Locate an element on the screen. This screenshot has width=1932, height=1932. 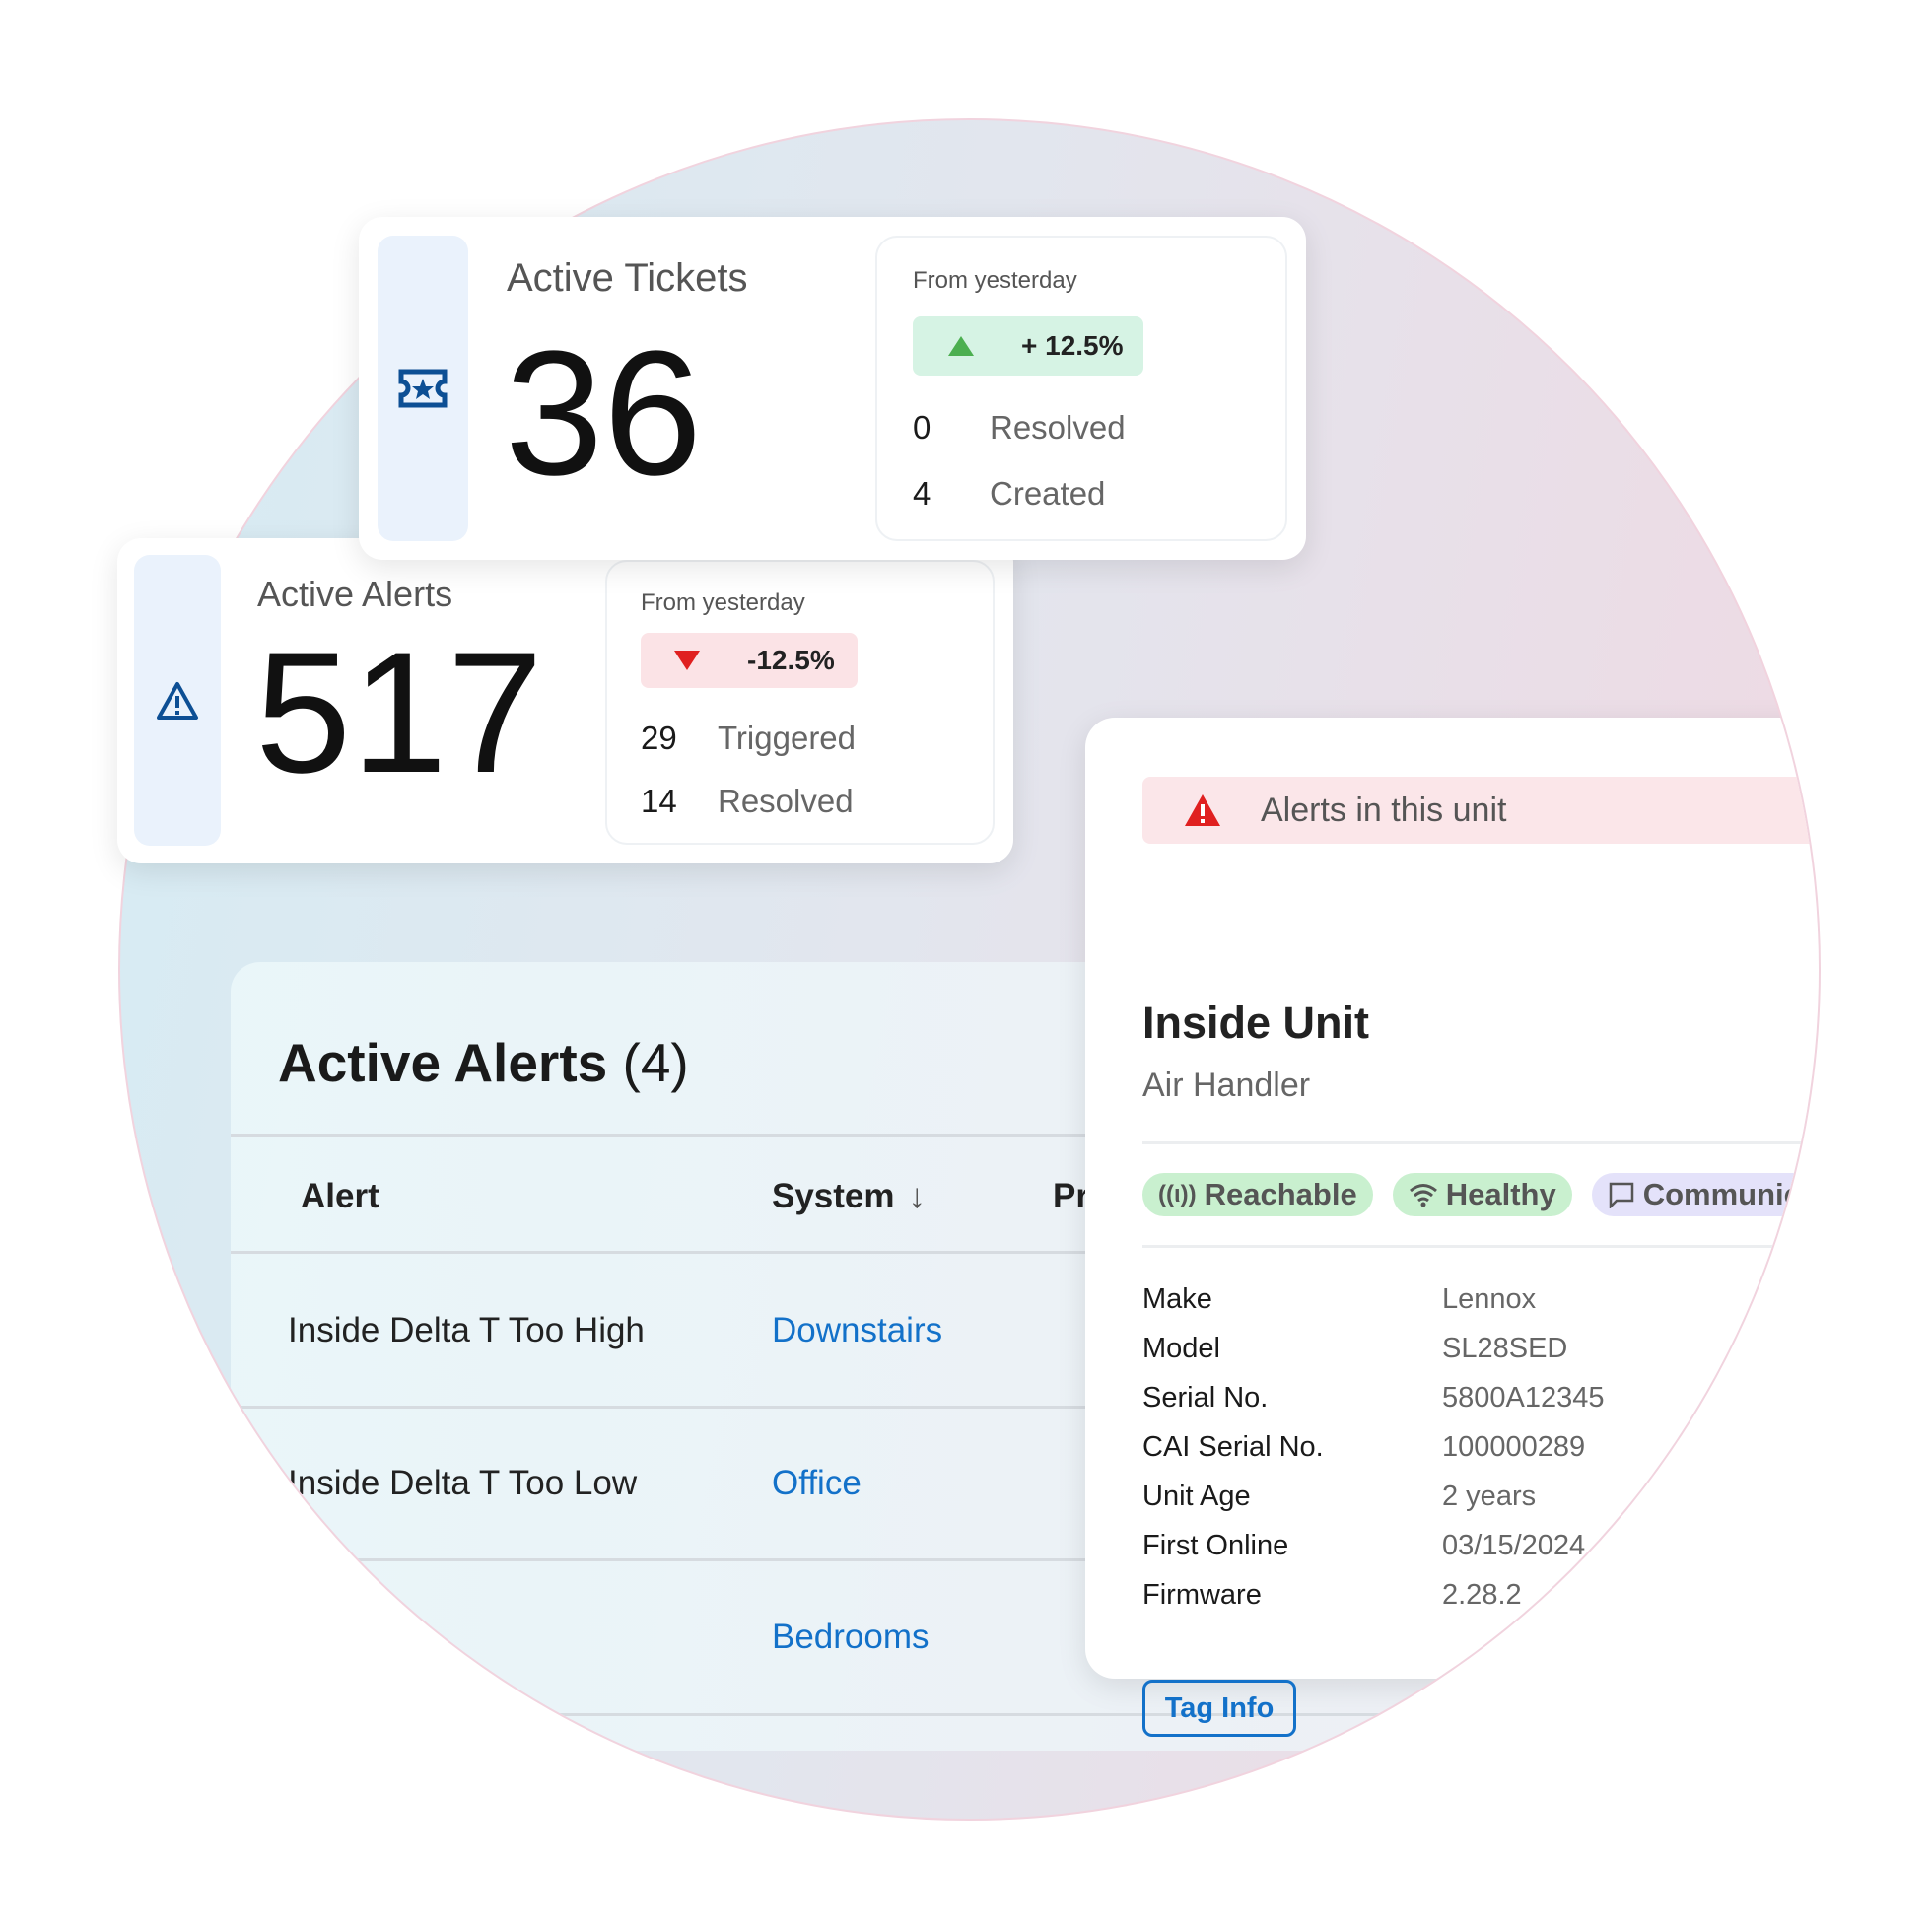
column-header-alert: Alert is located at coordinates (341, 1197).